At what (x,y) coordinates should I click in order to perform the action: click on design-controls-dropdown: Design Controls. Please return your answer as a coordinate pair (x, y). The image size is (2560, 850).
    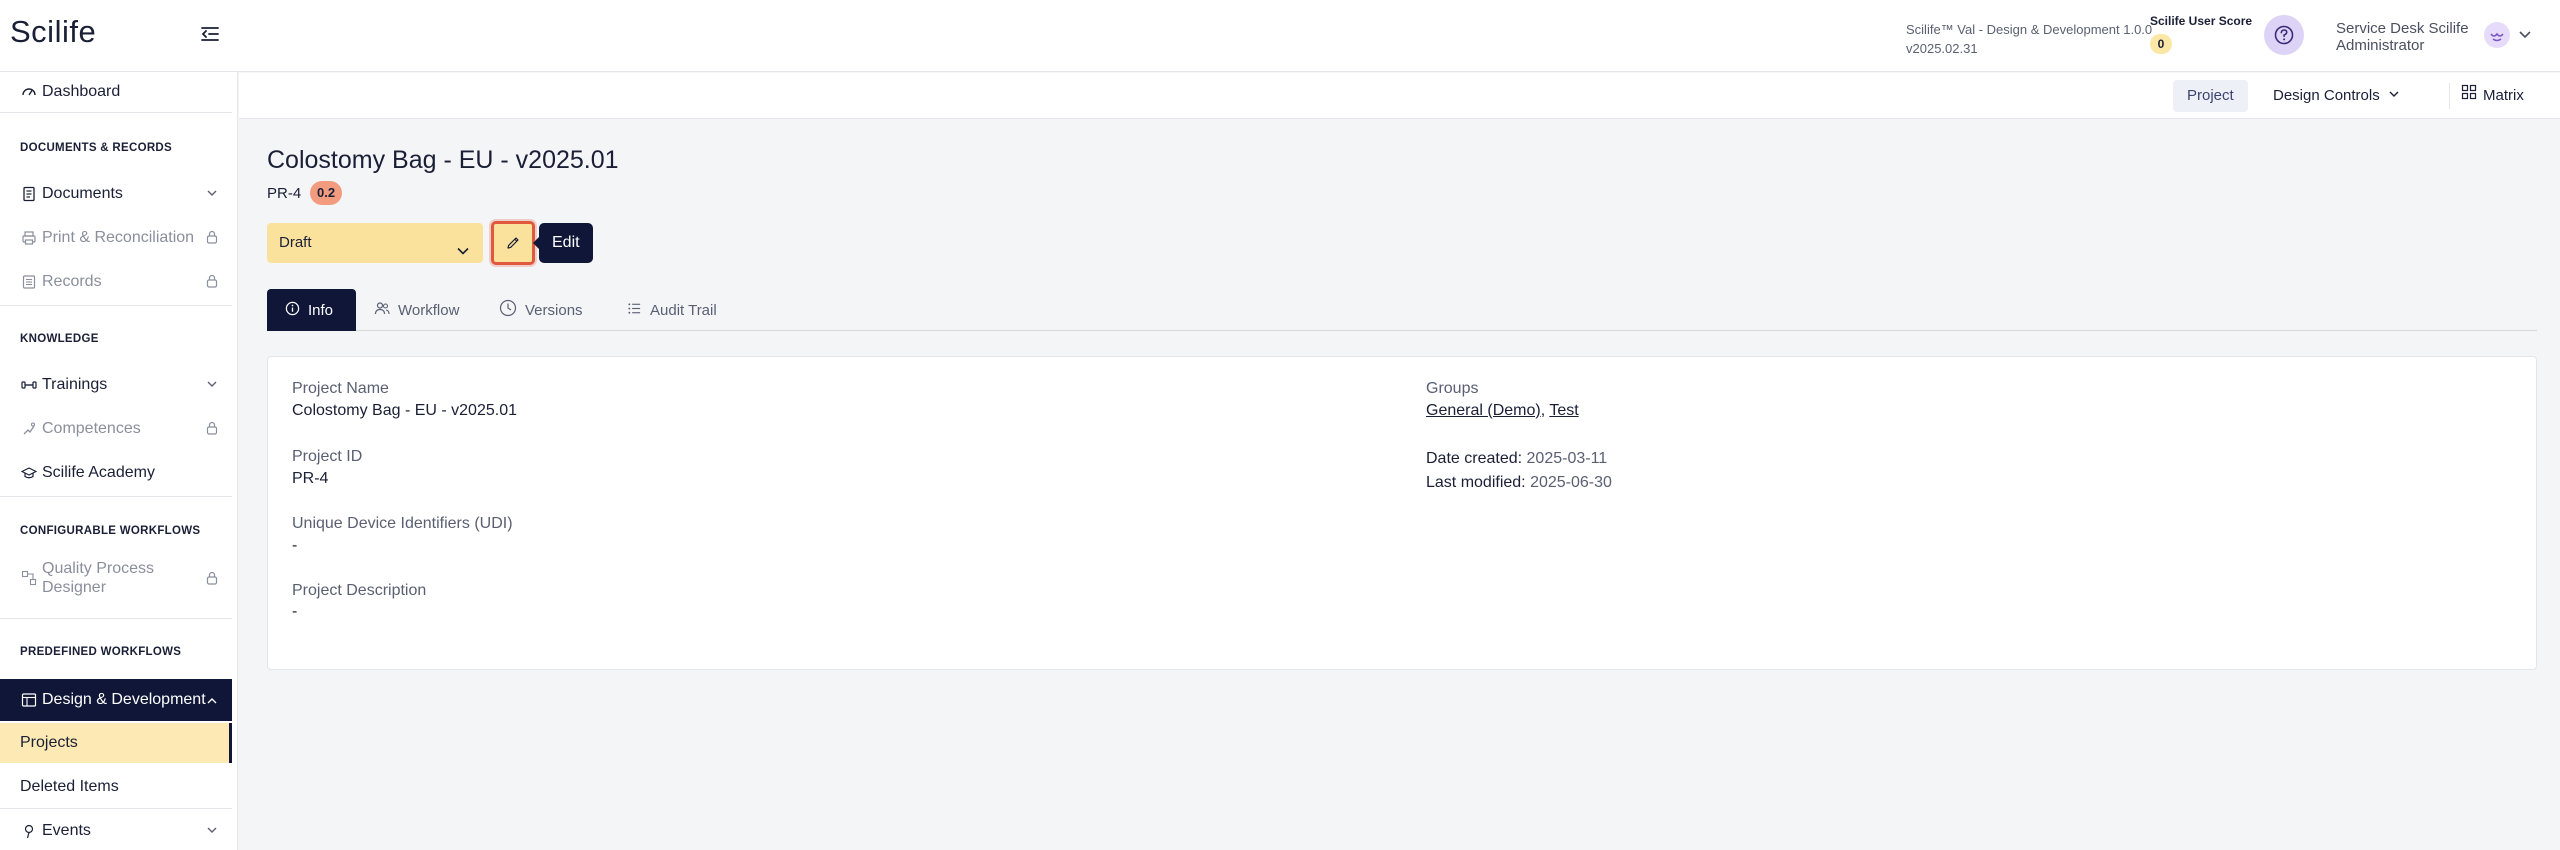
    Looking at the image, I should click on (2336, 96).